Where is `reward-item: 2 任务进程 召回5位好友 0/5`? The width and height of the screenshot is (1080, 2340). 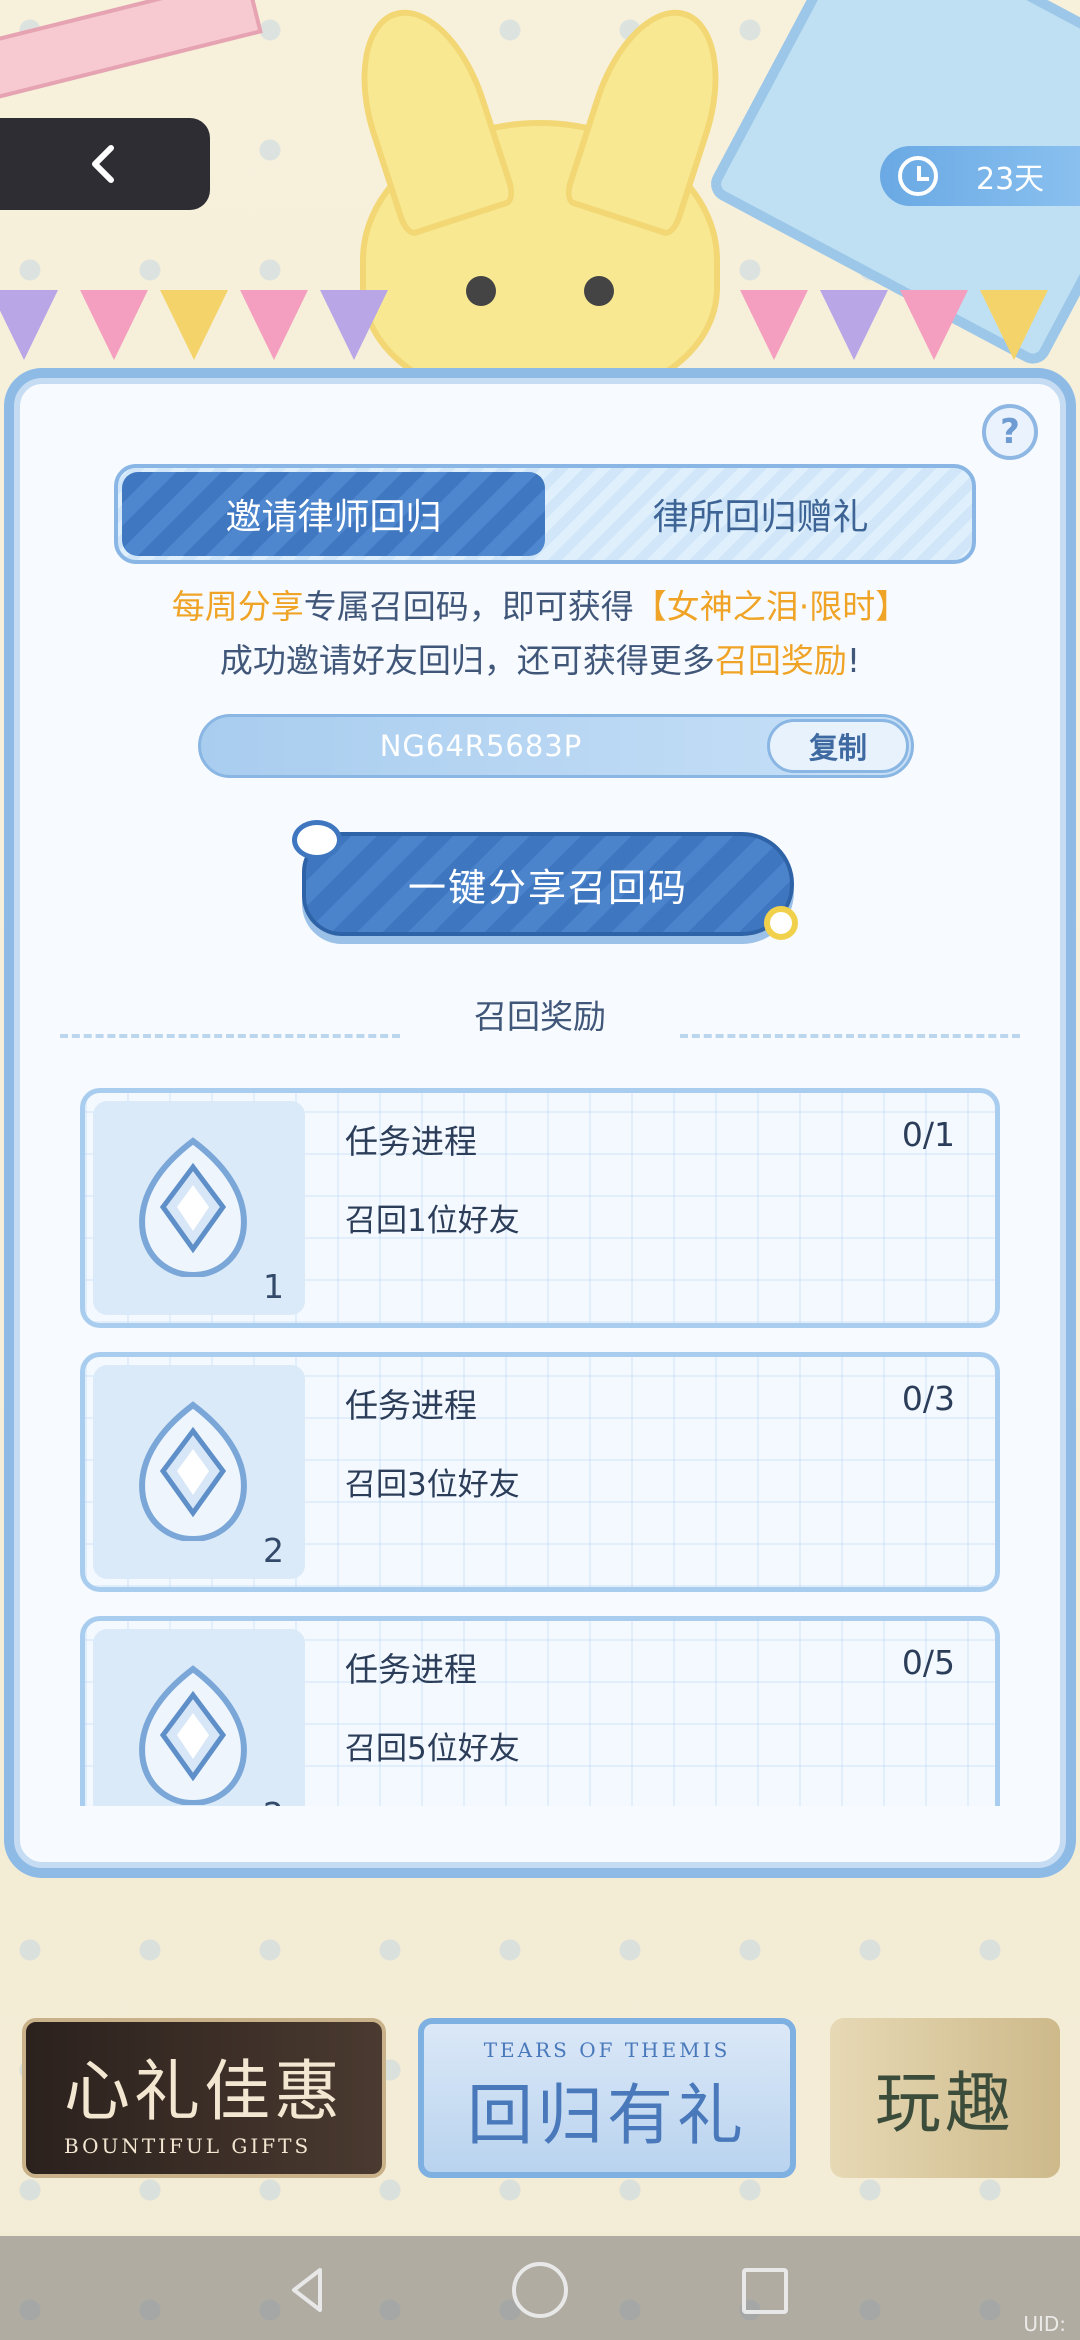 reward-item: 2 任务进程 召回5位好友 0/5 is located at coordinates (540, 1711).